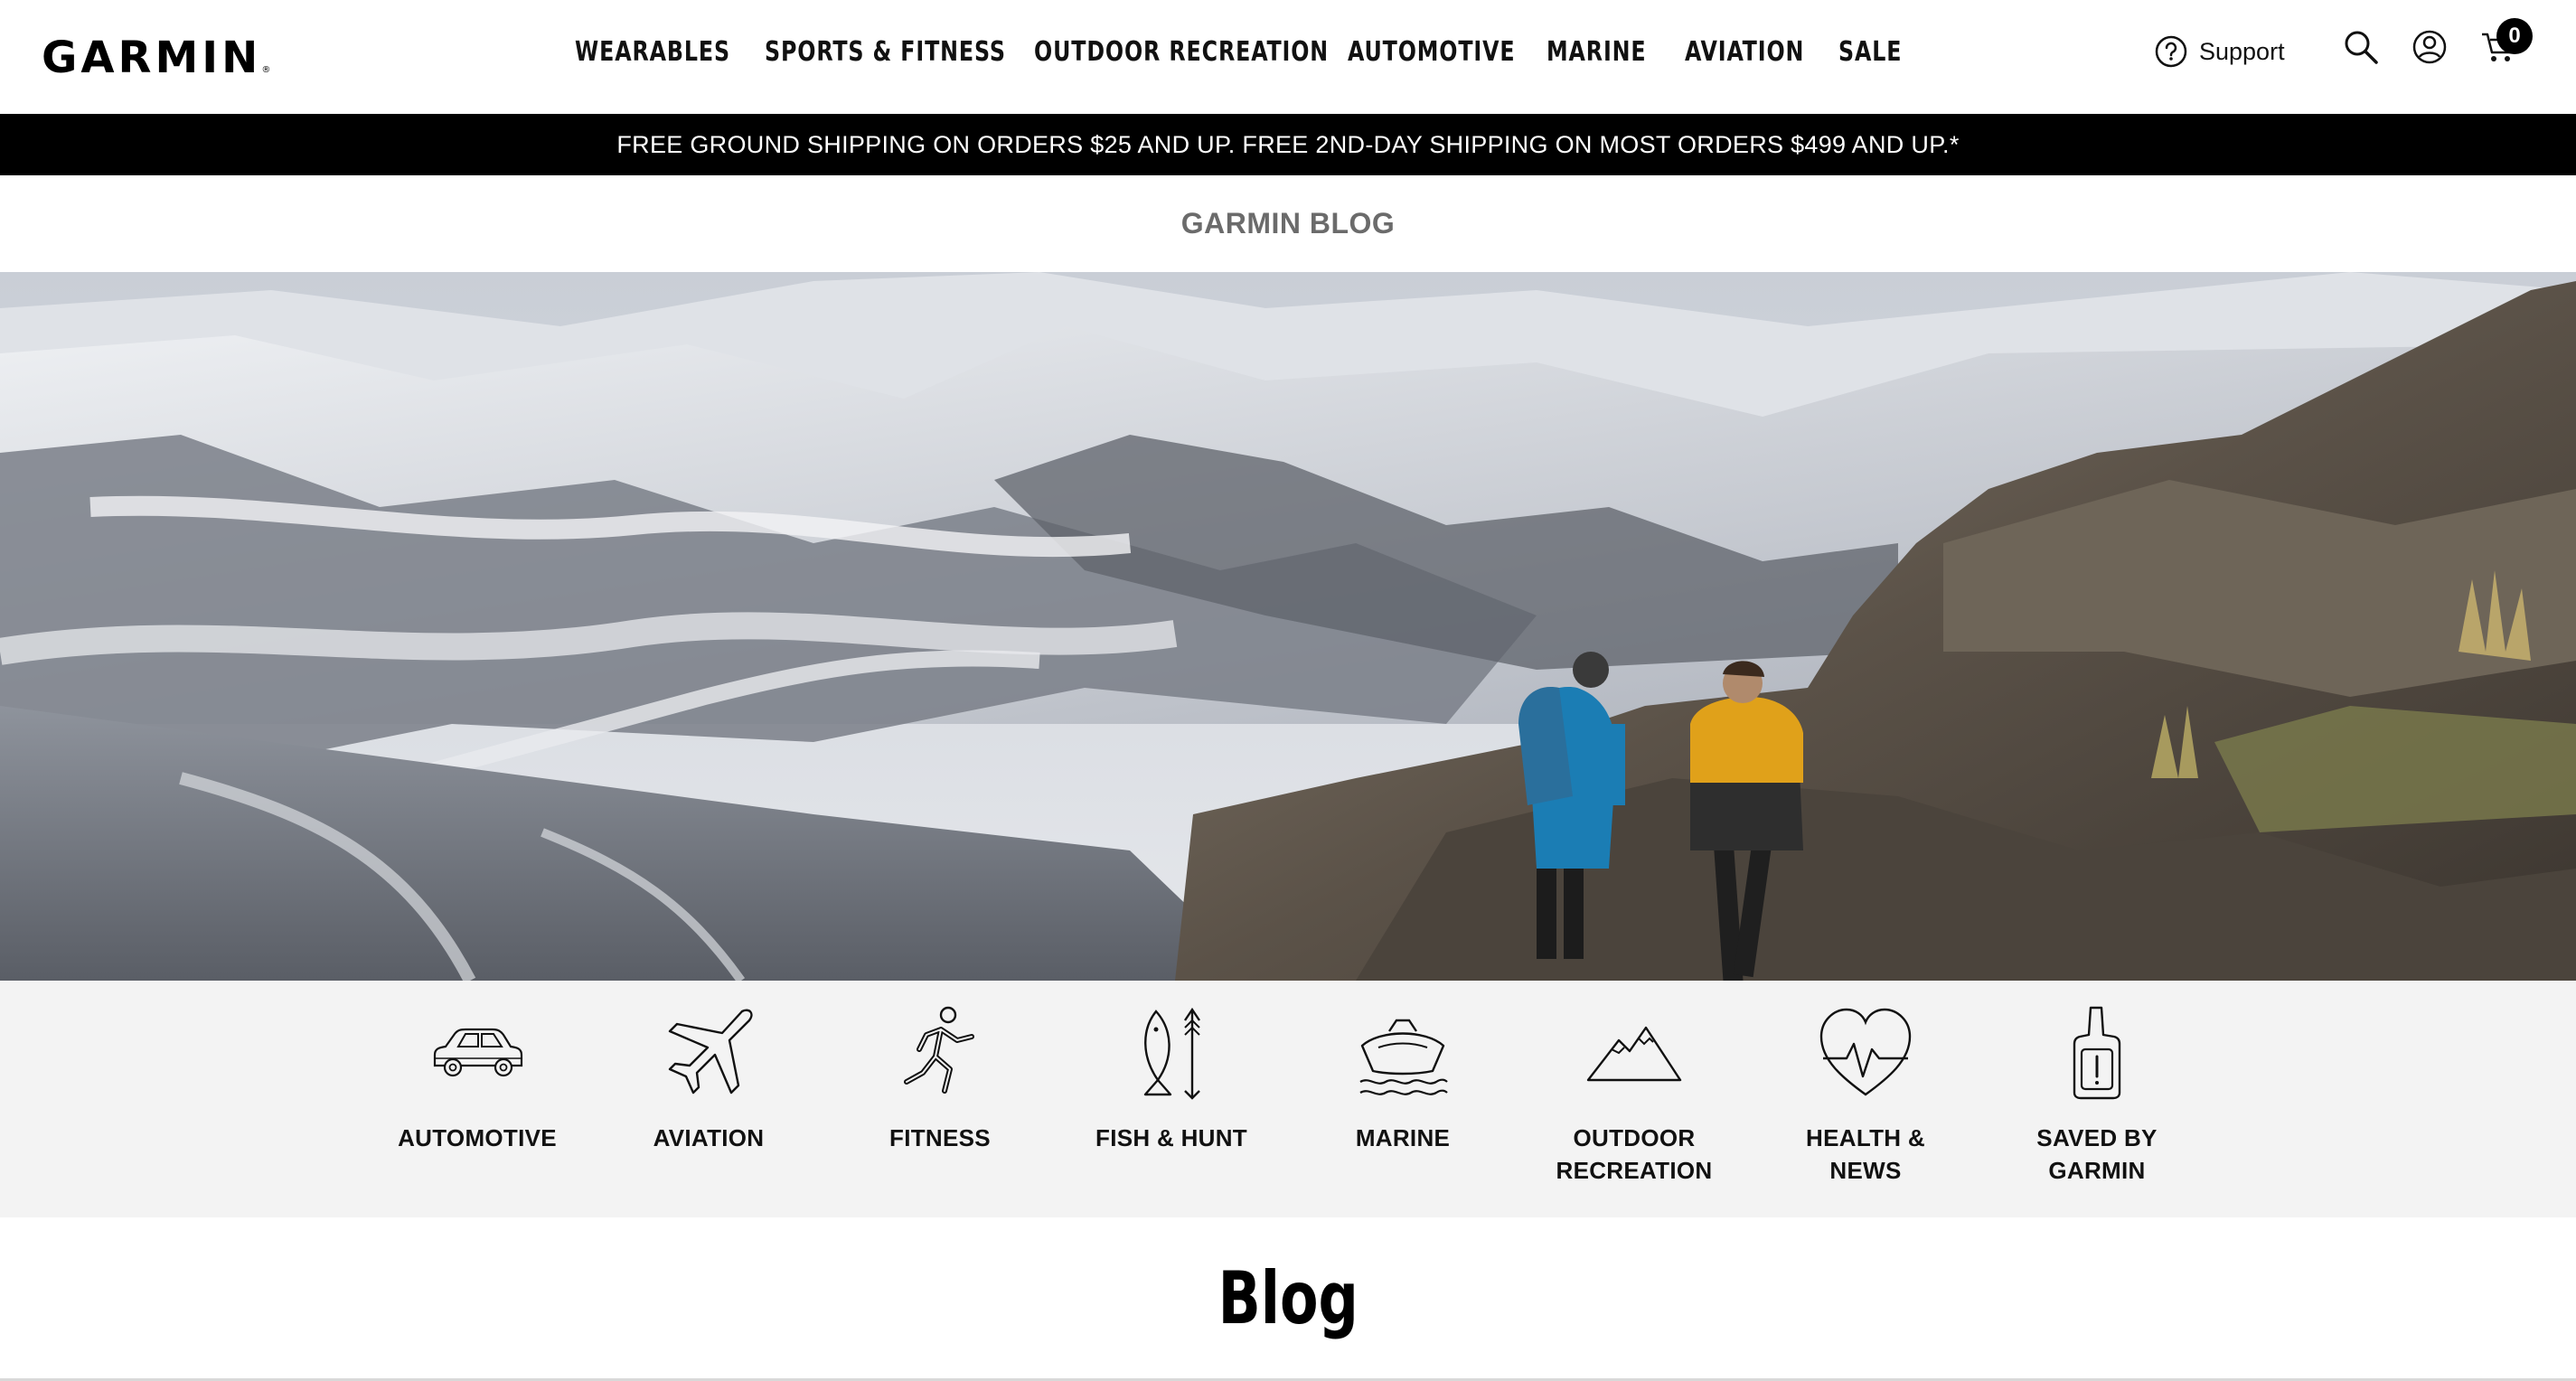 The height and width of the screenshot is (1381, 2576). What do you see at coordinates (2097, 1154) in the screenshot?
I see `category-label: SAVED BY GARMIN` at bounding box center [2097, 1154].